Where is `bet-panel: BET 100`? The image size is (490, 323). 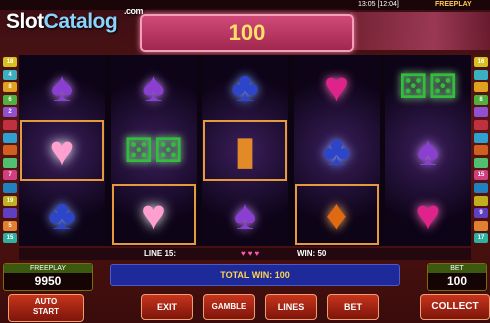 bet-panel: BET 100 is located at coordinates (457, 277).